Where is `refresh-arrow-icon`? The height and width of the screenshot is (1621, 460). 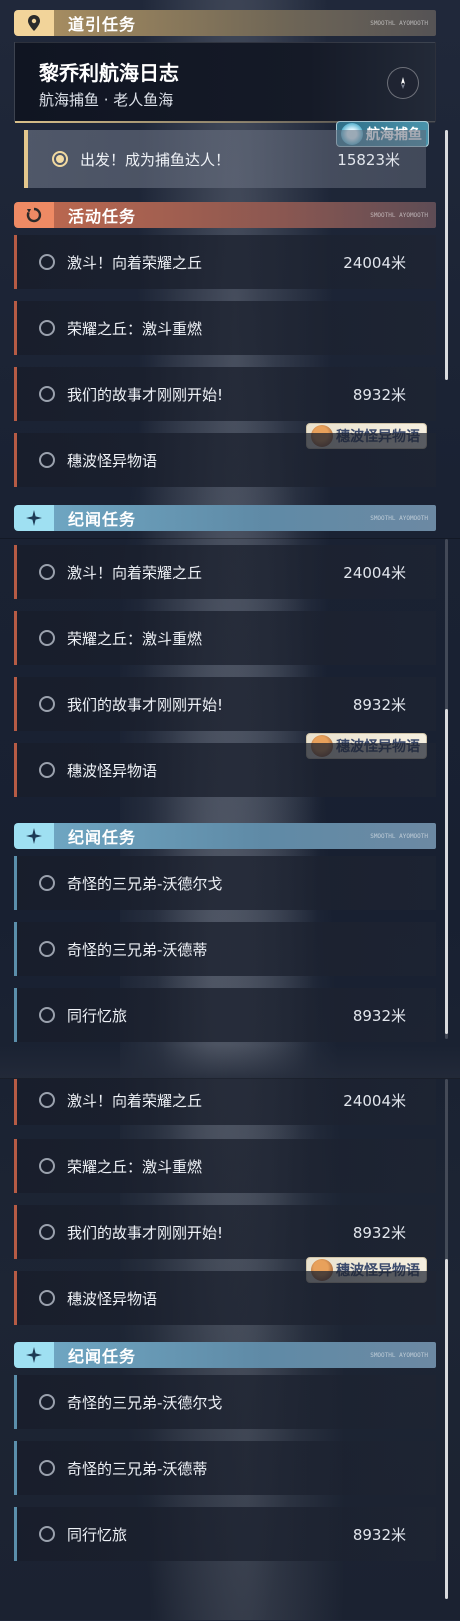
refresh-arrow-icon is located at coordinates (34, 215).